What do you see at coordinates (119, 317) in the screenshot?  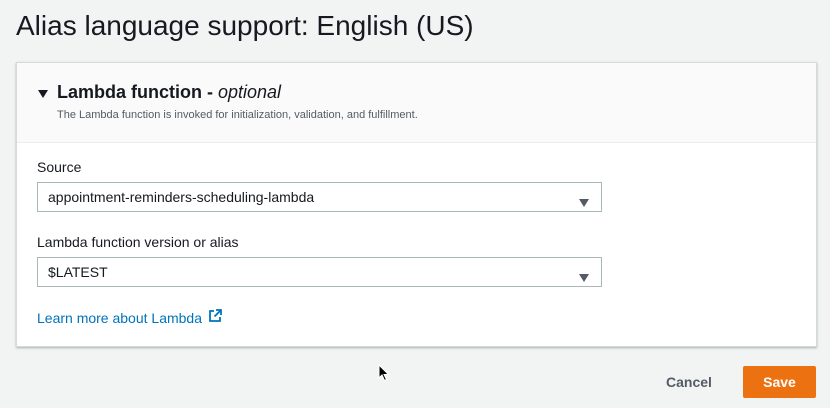 I see `learn-more-label: Learn more about Lambda` at bounding box center [119, 317].